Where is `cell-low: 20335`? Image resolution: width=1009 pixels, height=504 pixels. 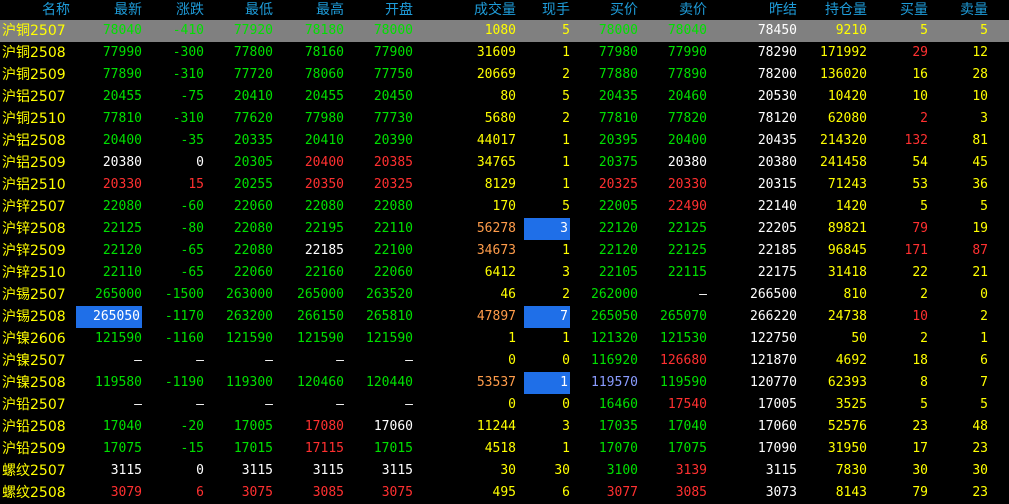 cell-low: 20335 is located at coordinates (253, 140).